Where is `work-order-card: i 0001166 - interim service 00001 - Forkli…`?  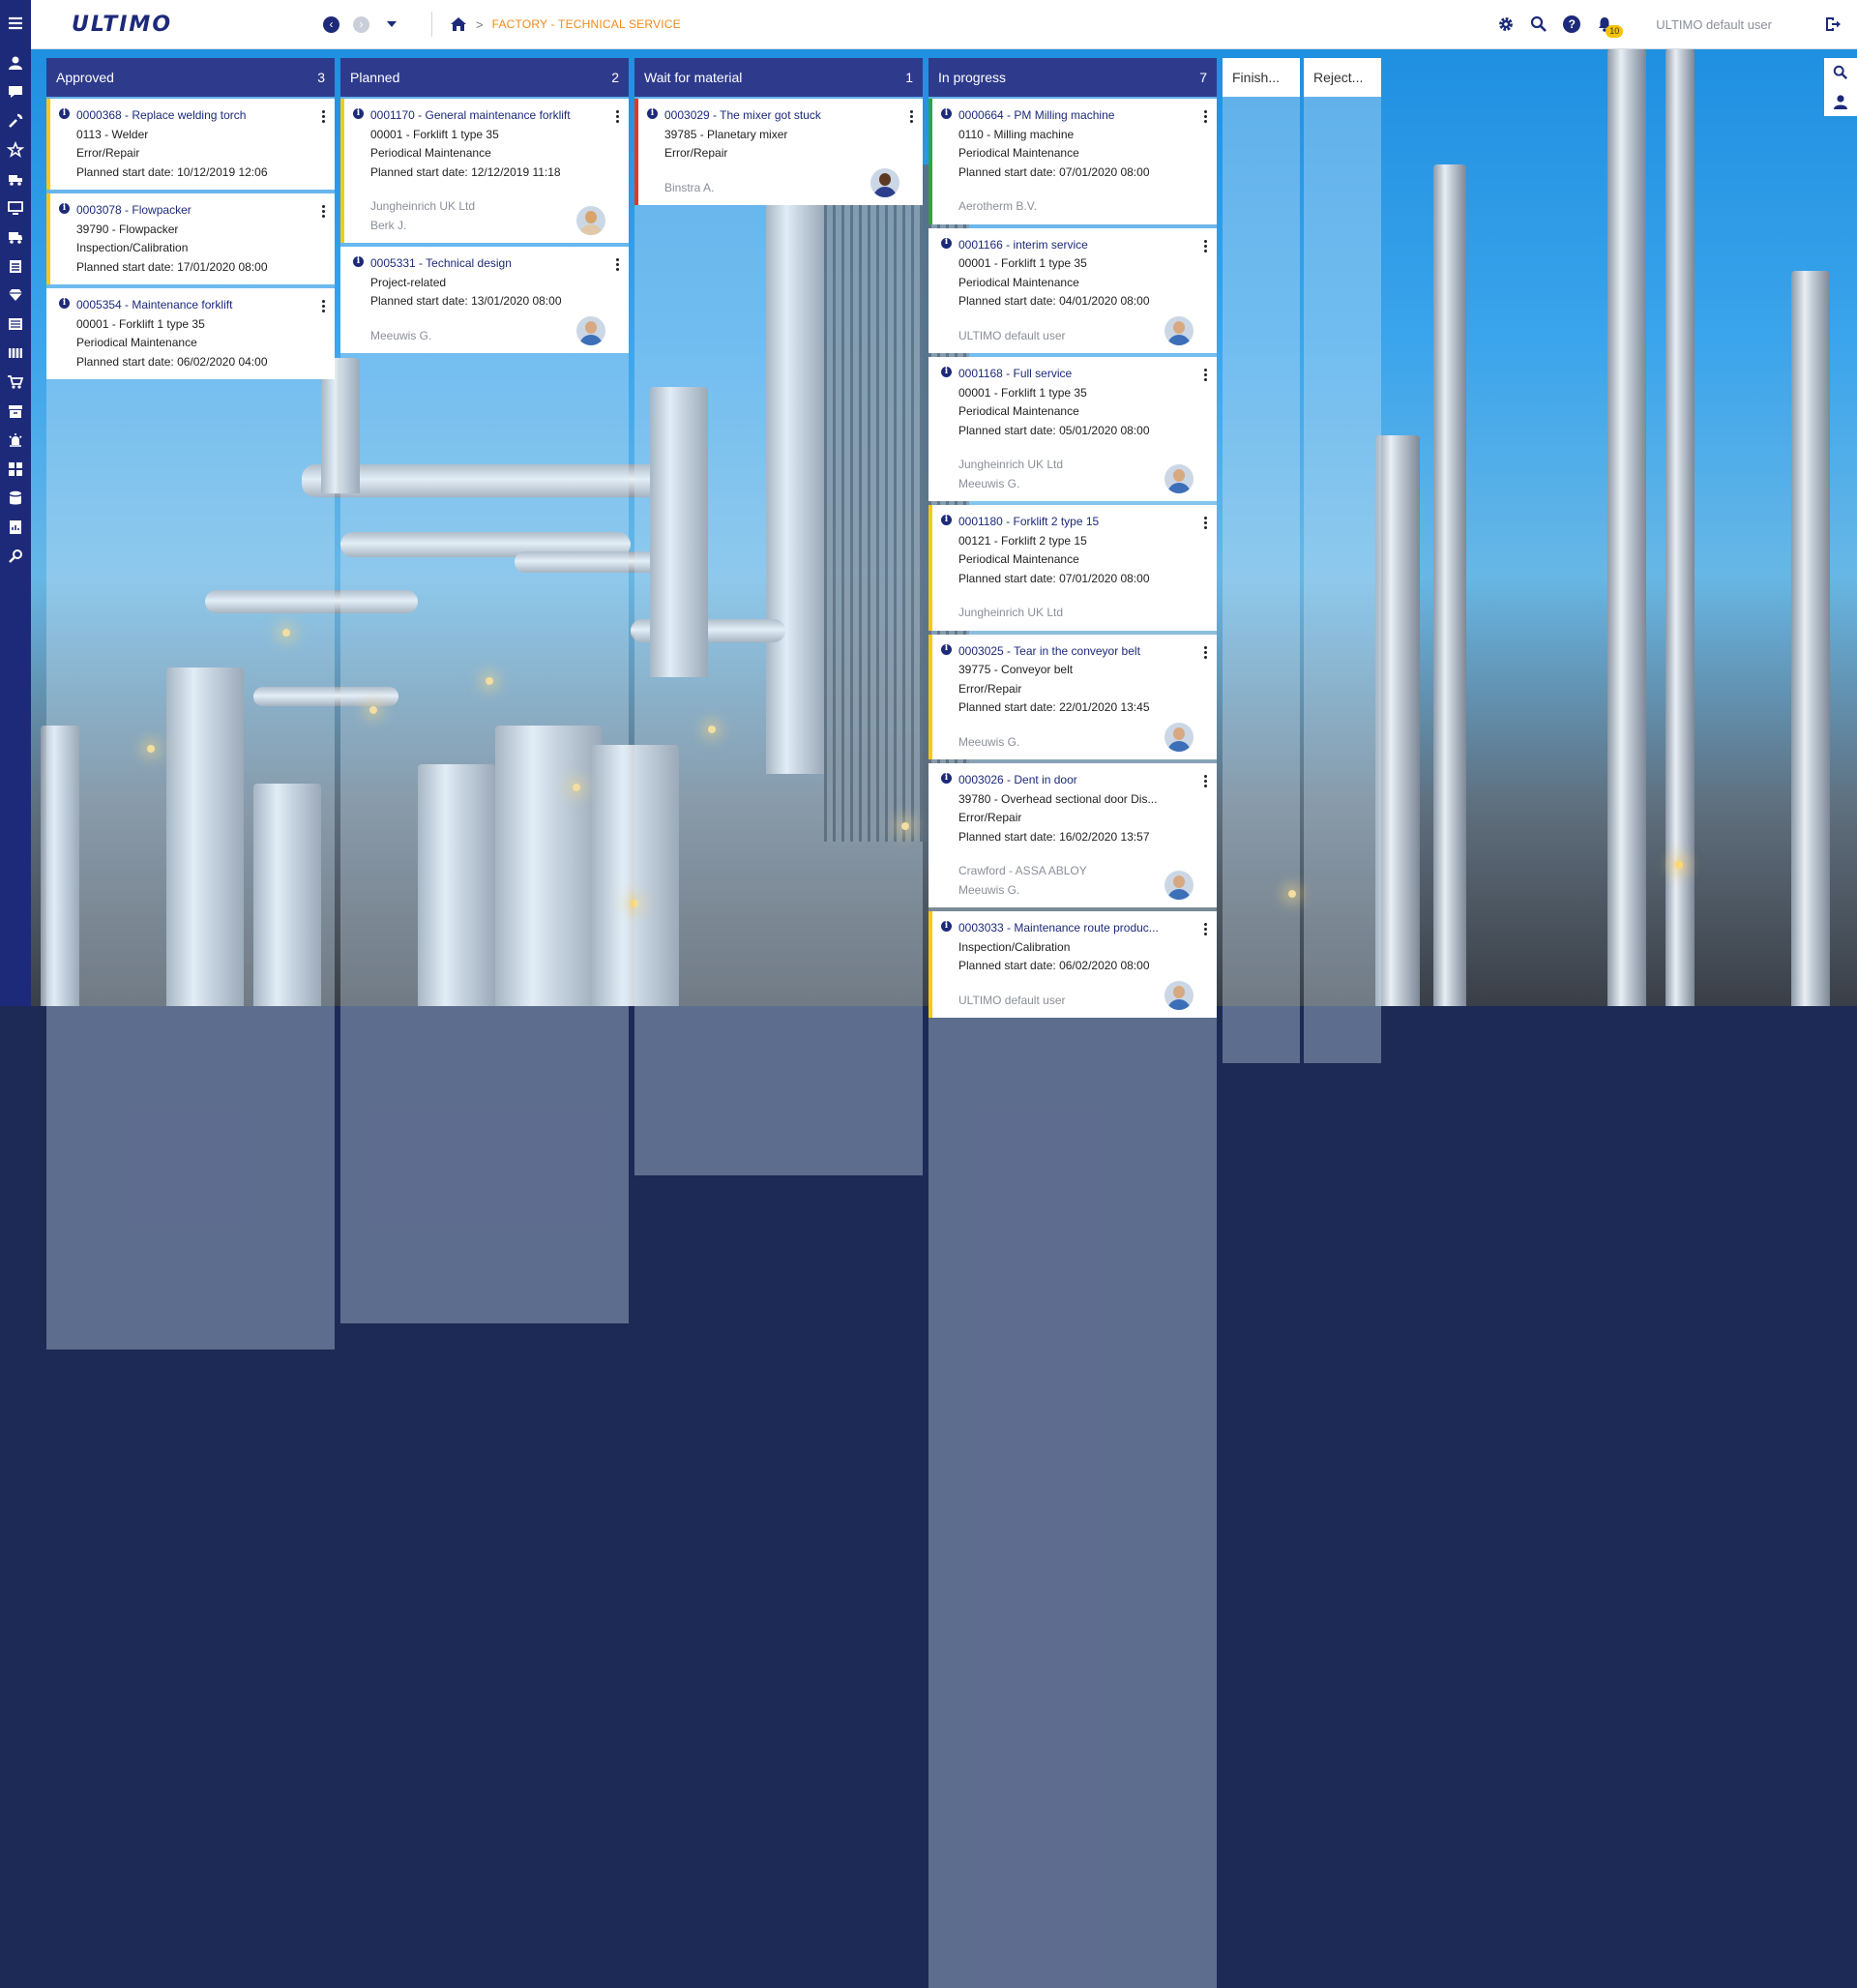
work-order-card: i 0001166 - interim service 00001 - Forkli… is located at coordinates (1072, 290).